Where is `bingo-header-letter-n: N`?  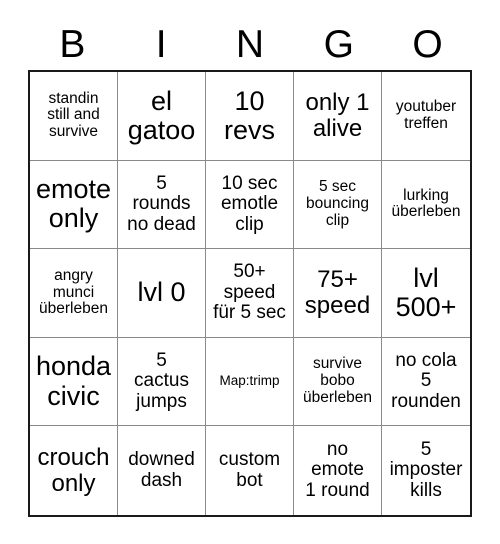 bingo-header-letter-n: N is located at coordinates (250, 44).